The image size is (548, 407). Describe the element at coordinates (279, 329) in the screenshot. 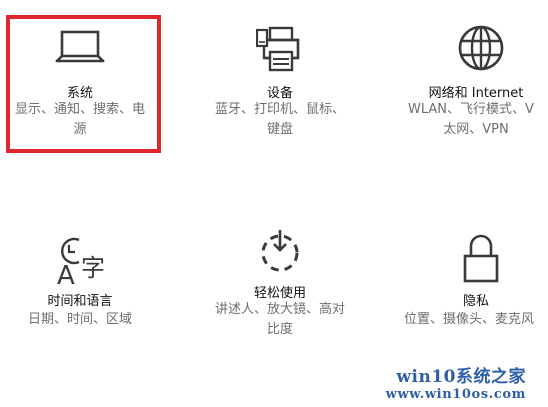

I see `tile-ease-of-access-desc-line2: 比度` at that location.